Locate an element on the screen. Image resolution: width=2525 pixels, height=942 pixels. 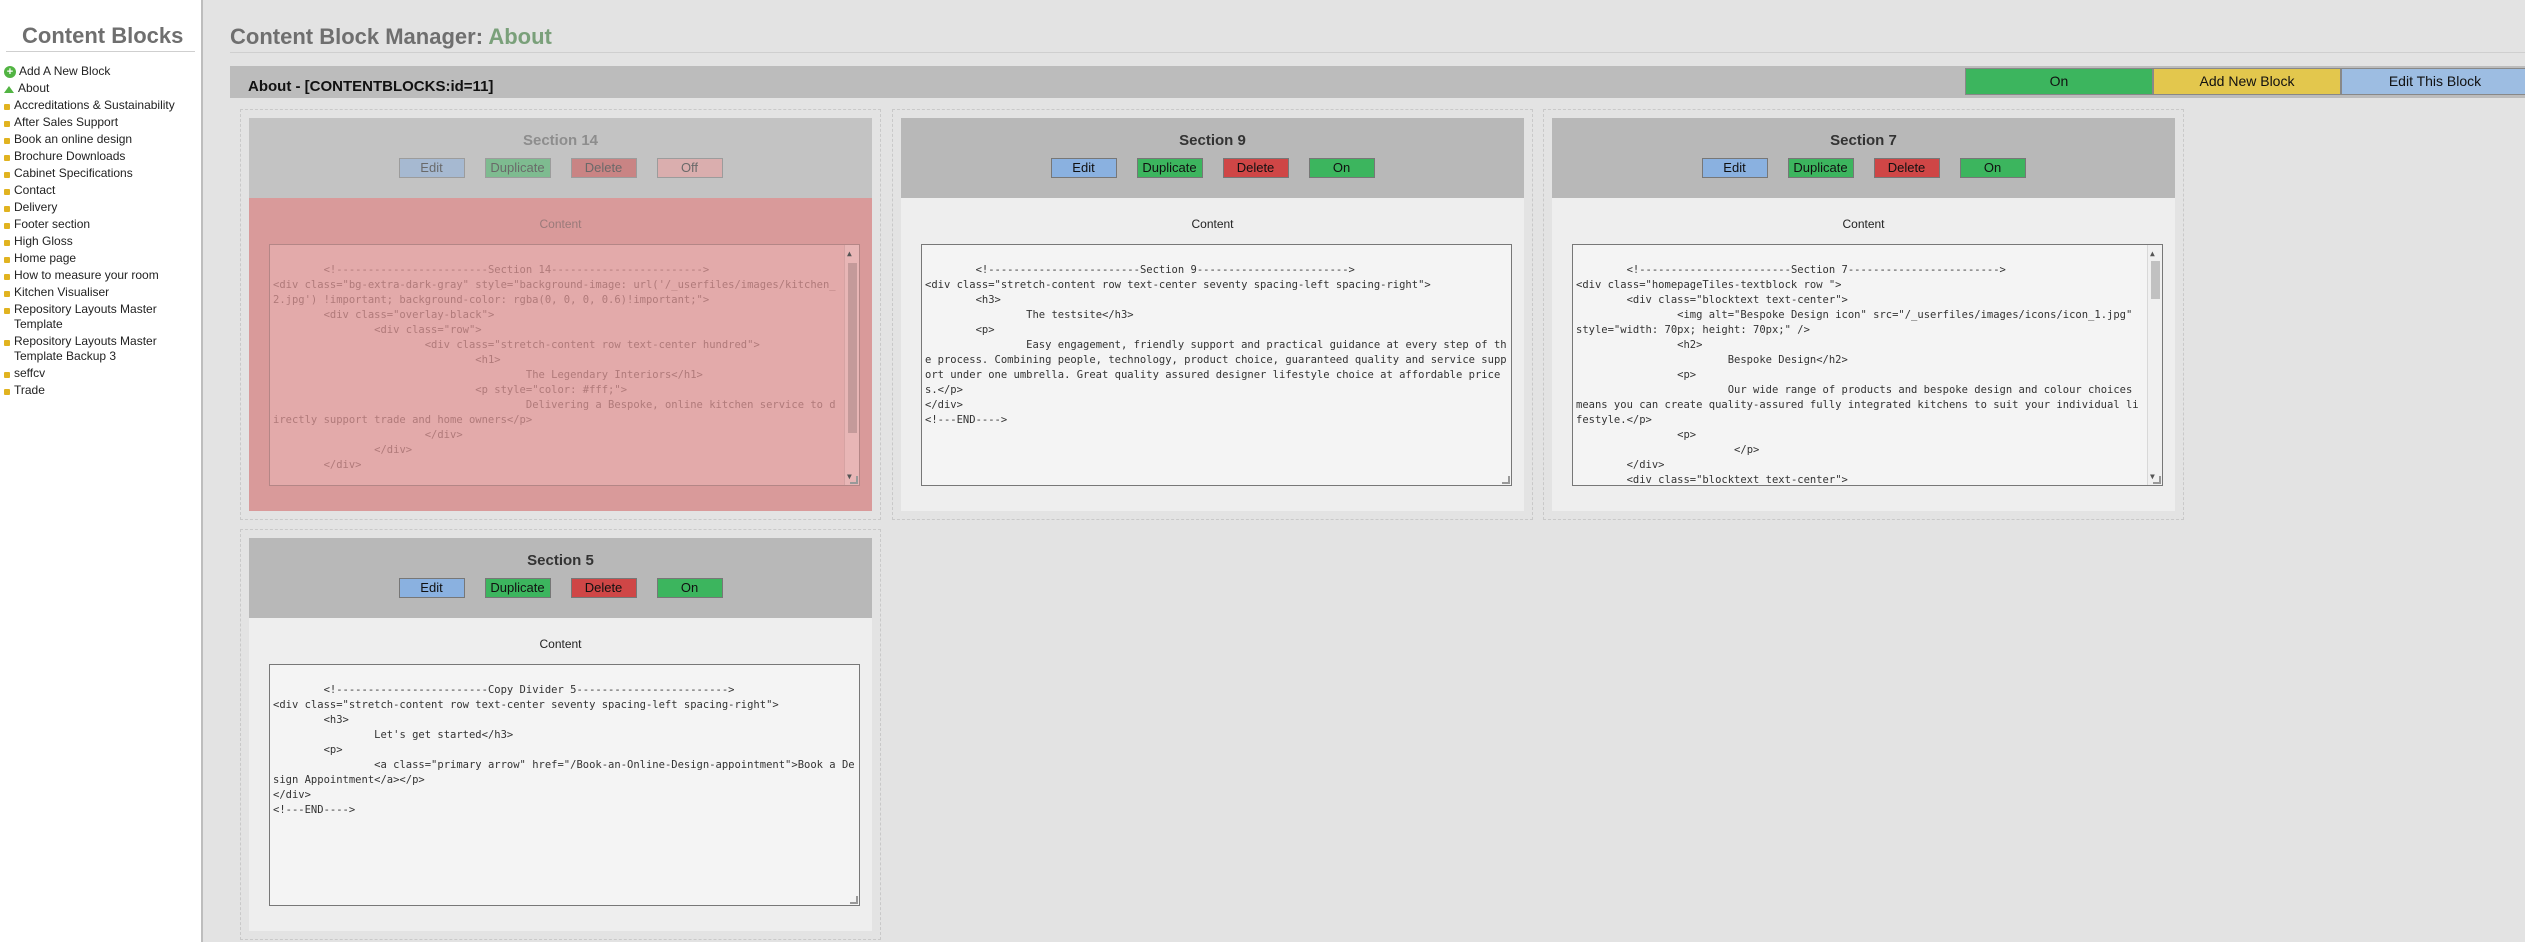
sidebar-item-contact: Contact is located at coordinates (100, 190).